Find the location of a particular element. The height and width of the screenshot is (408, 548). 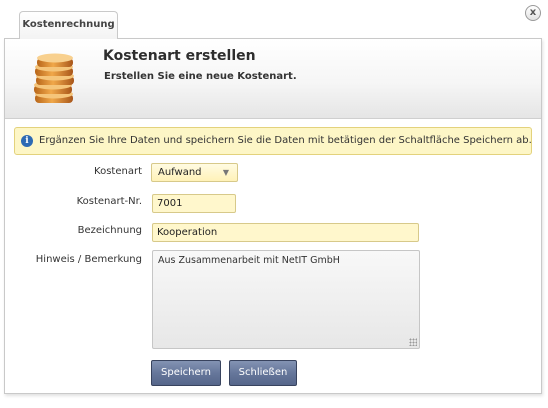

bezeichnung-label: Bezeichnung is located at coordinates (109, 230).